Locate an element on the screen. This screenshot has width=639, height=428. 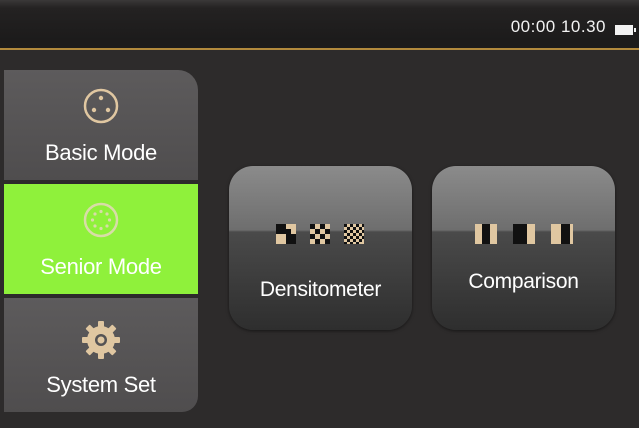
basic-mode-icon is located at coordinates (101, 106).